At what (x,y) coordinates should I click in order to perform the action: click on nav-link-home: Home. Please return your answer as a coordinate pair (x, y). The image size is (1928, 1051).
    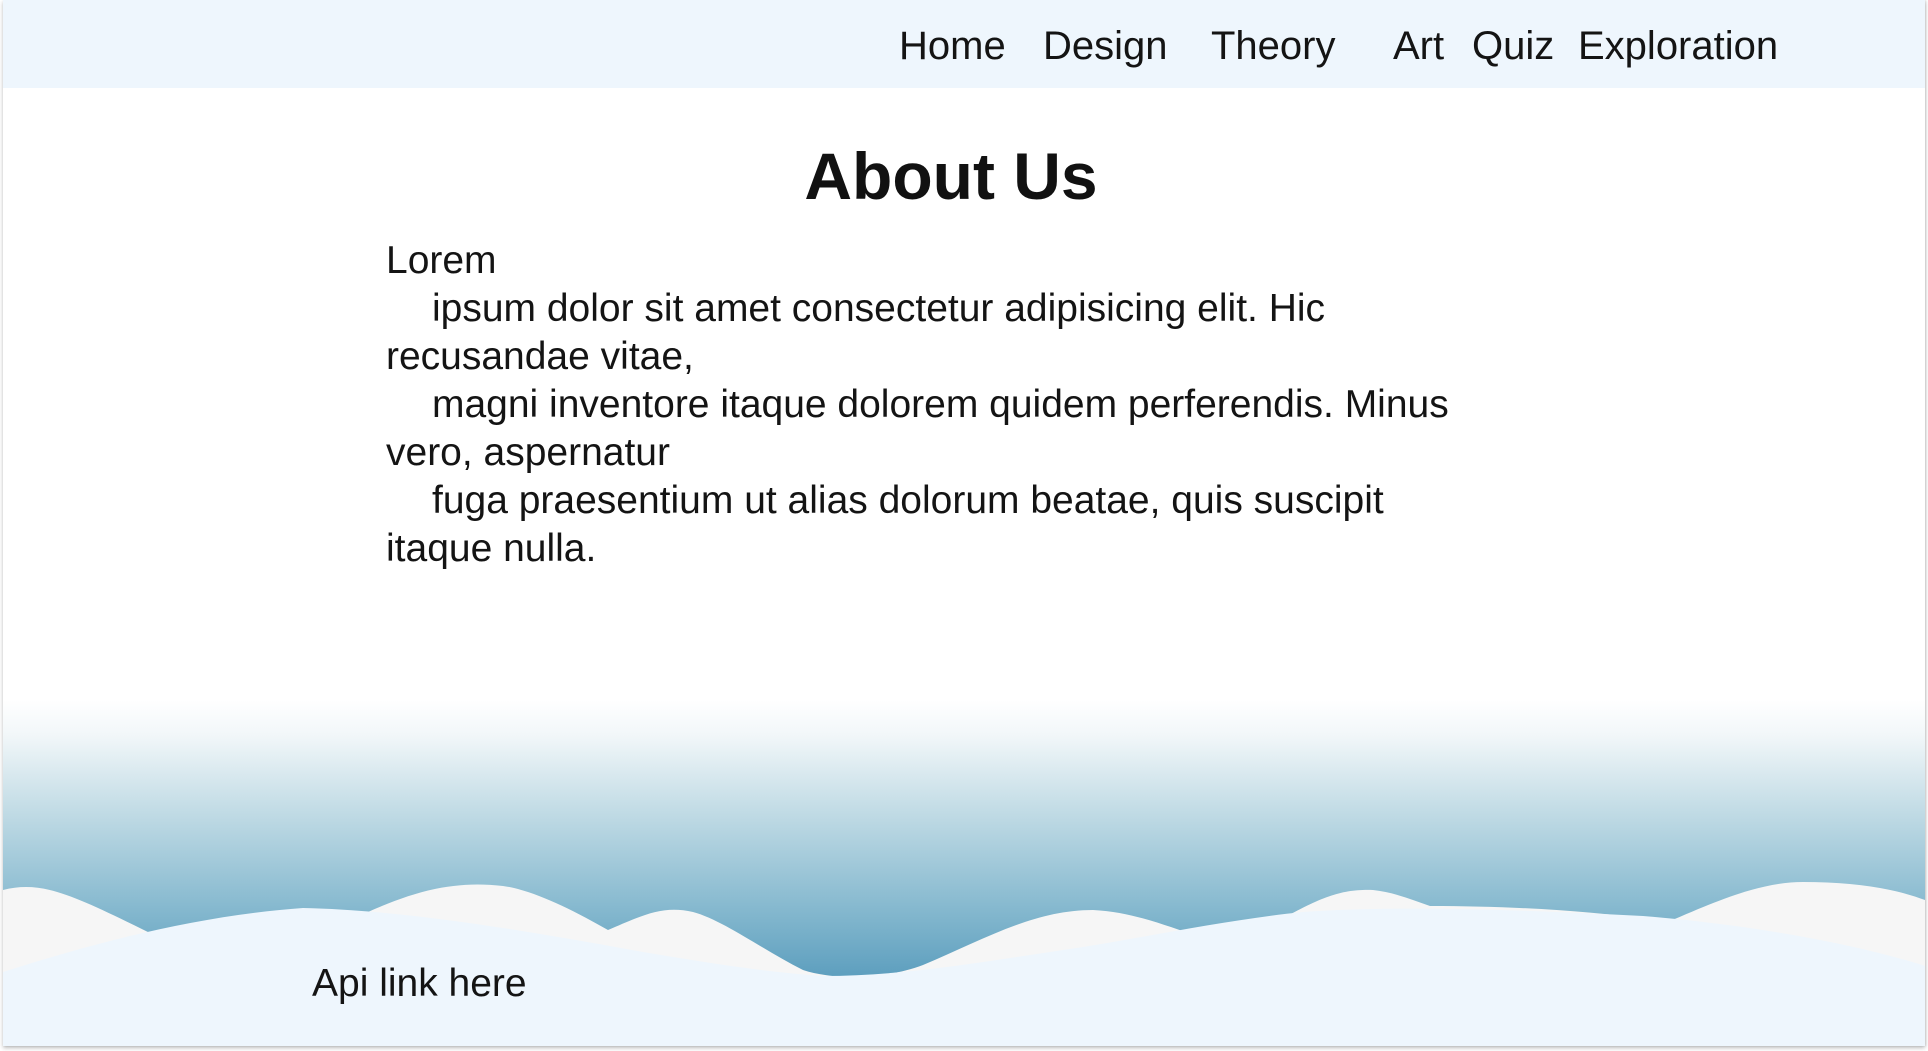
    Looking at the image, I should click on (952, 46).